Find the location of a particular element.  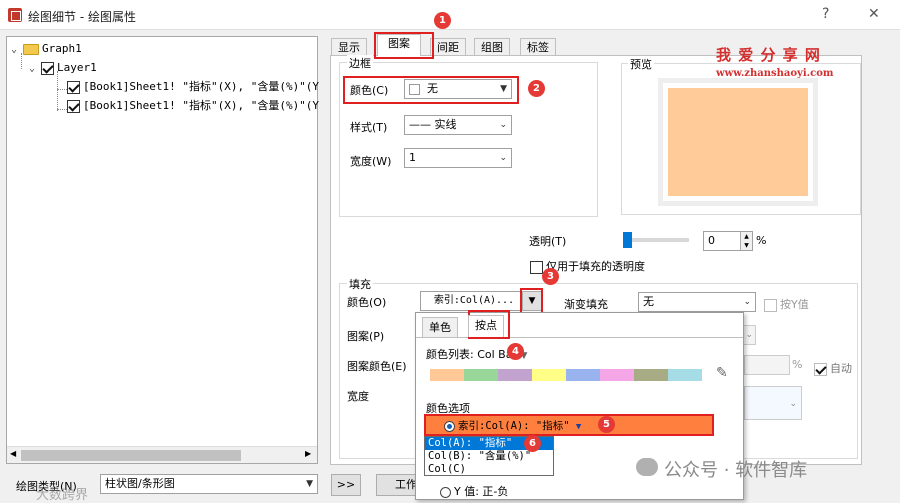

tab-by-point: 按点 is located at coordinates (486, 326).